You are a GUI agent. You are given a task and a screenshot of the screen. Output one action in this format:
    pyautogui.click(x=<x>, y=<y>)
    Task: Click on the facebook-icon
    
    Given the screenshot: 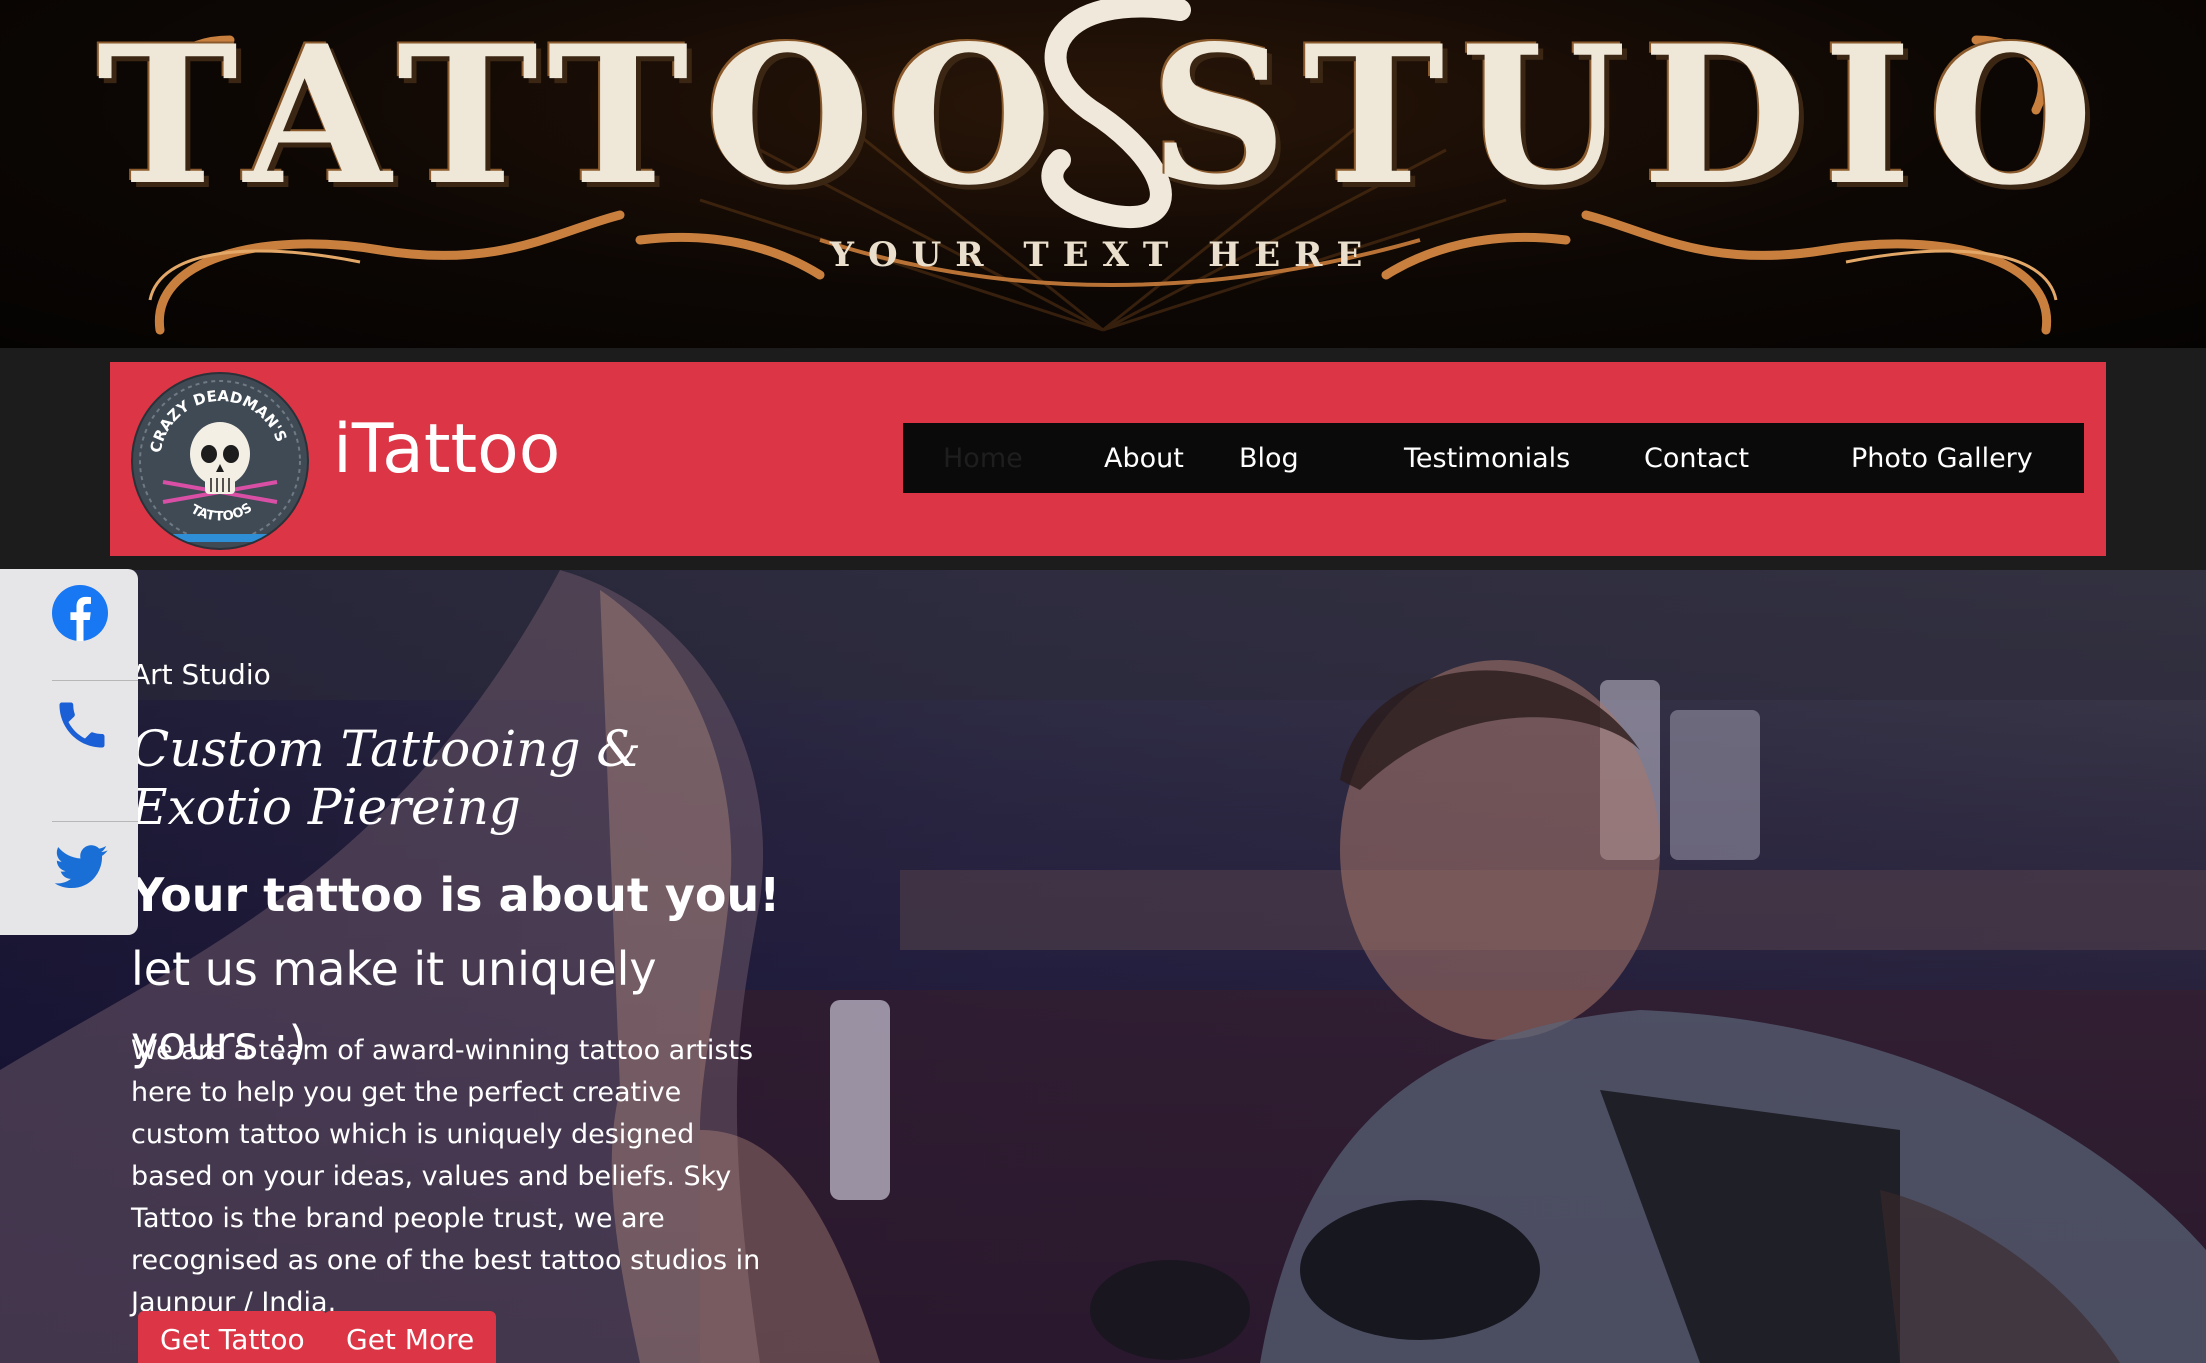 What is the action you would take?
    pyautogui.click(x=80, y=613)
    